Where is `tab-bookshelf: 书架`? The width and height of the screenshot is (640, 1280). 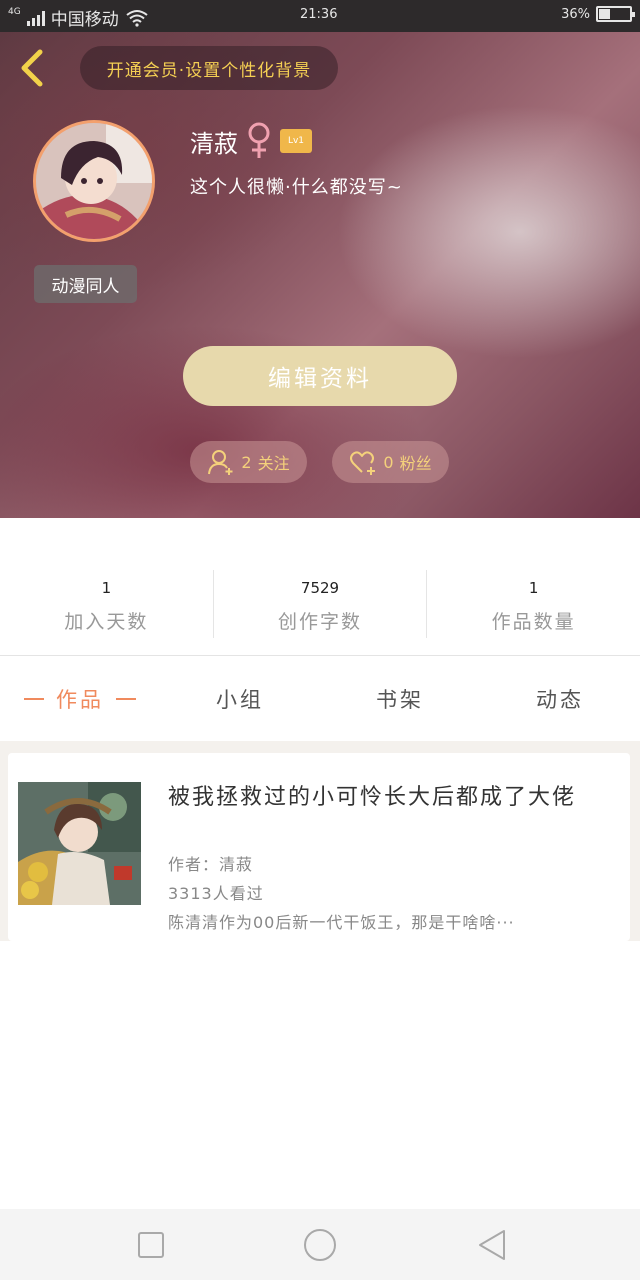
tab-bookshelf: 书架 is located at coordinates (400, 699).